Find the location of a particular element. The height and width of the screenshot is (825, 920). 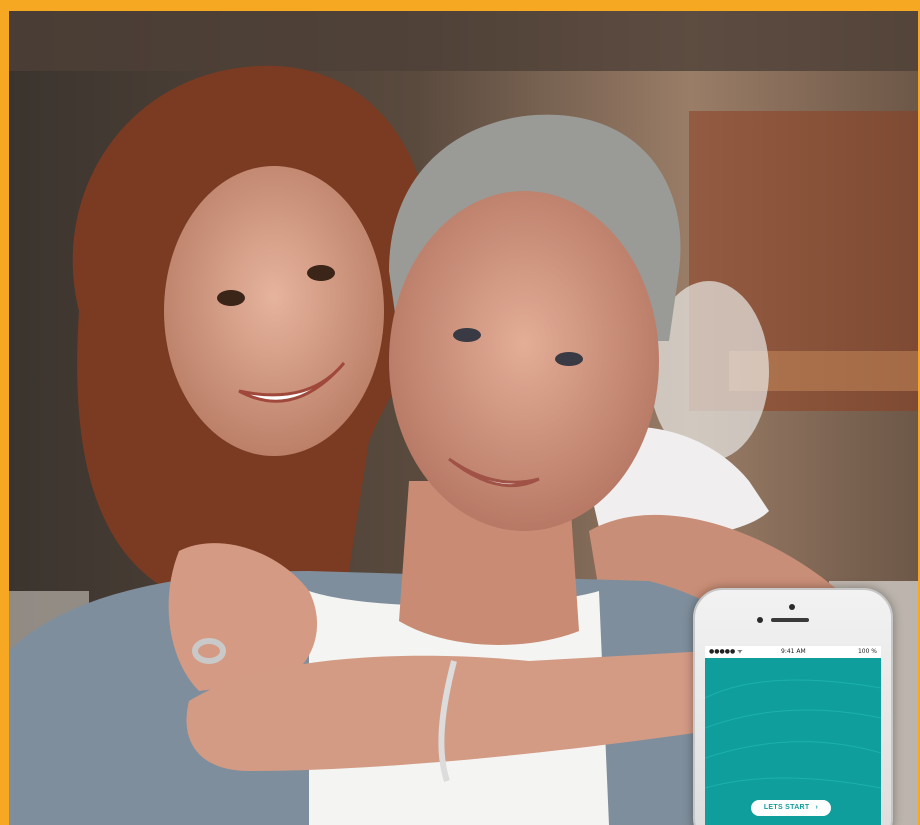

battery-indicator: 100 % is located at coordinates (867, 651).